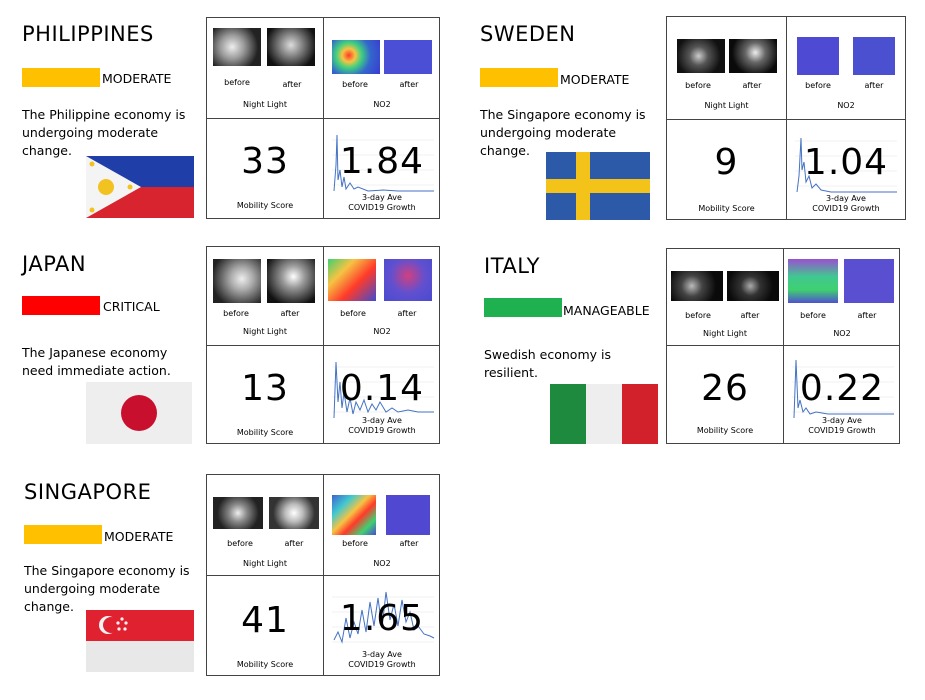 The height and width of the screenshot is (700, 925). I want to click on philippines-flag, so click(140, 187).